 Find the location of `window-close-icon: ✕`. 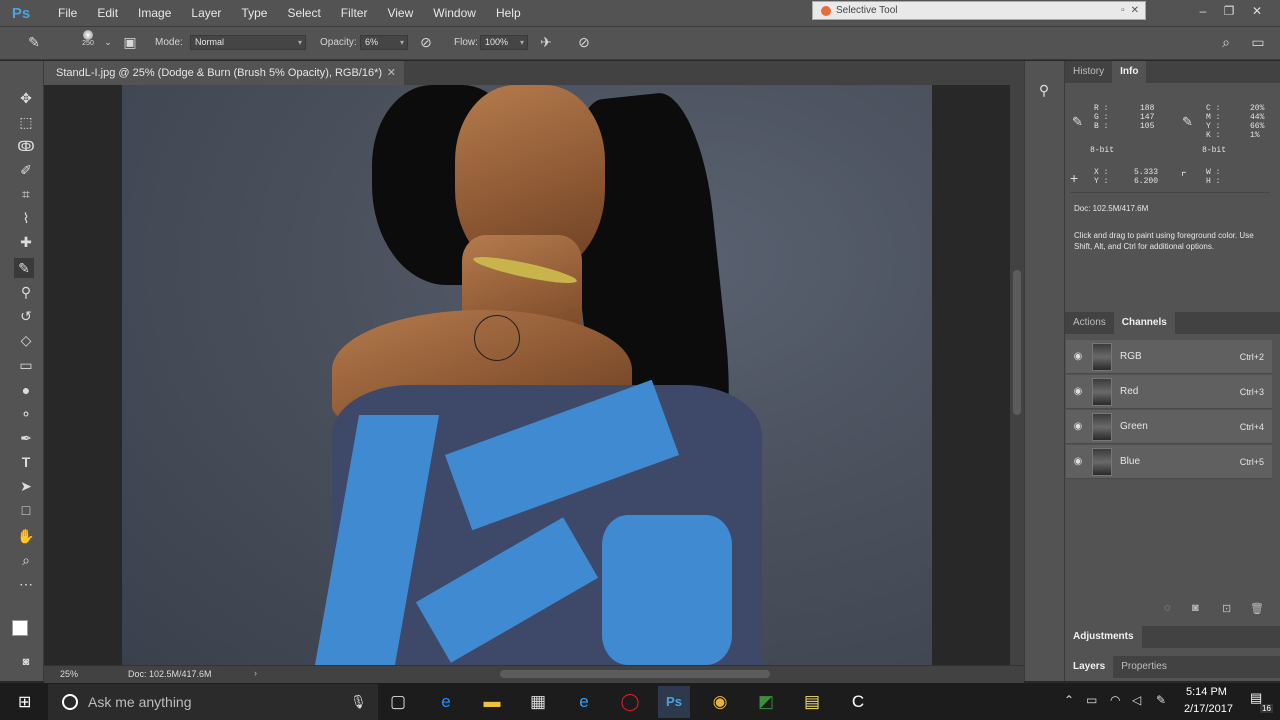

window-close-icon: ✕ is located at coordinates (1257, 11).